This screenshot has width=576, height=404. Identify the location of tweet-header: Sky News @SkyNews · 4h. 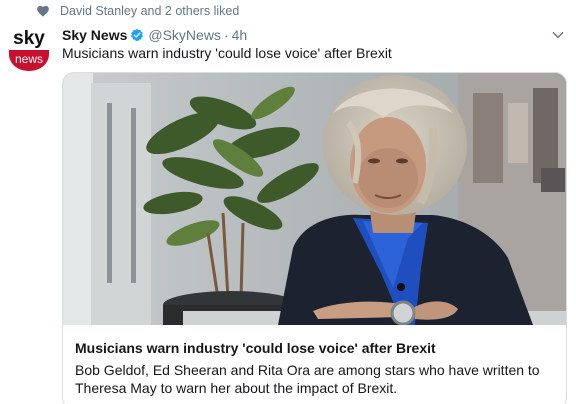
(154, 35).